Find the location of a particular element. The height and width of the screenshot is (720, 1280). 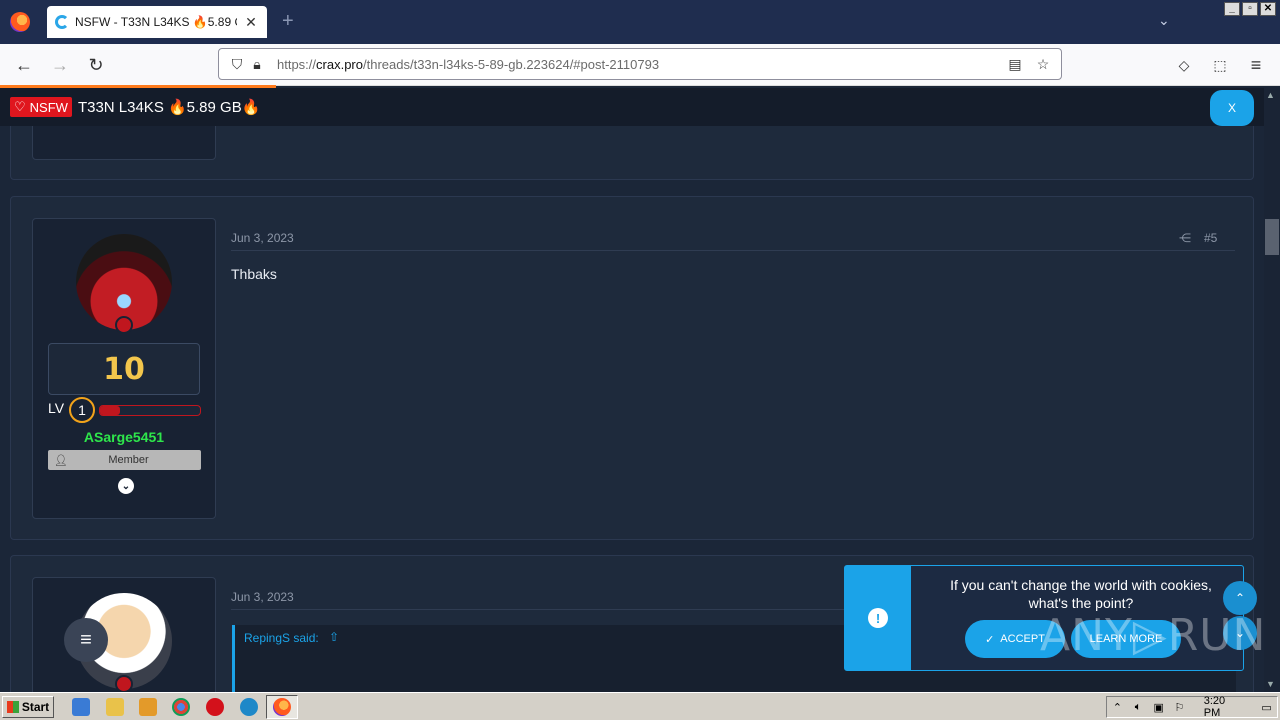

forward-arrow-icon: → is located at coordinates (60, 65).